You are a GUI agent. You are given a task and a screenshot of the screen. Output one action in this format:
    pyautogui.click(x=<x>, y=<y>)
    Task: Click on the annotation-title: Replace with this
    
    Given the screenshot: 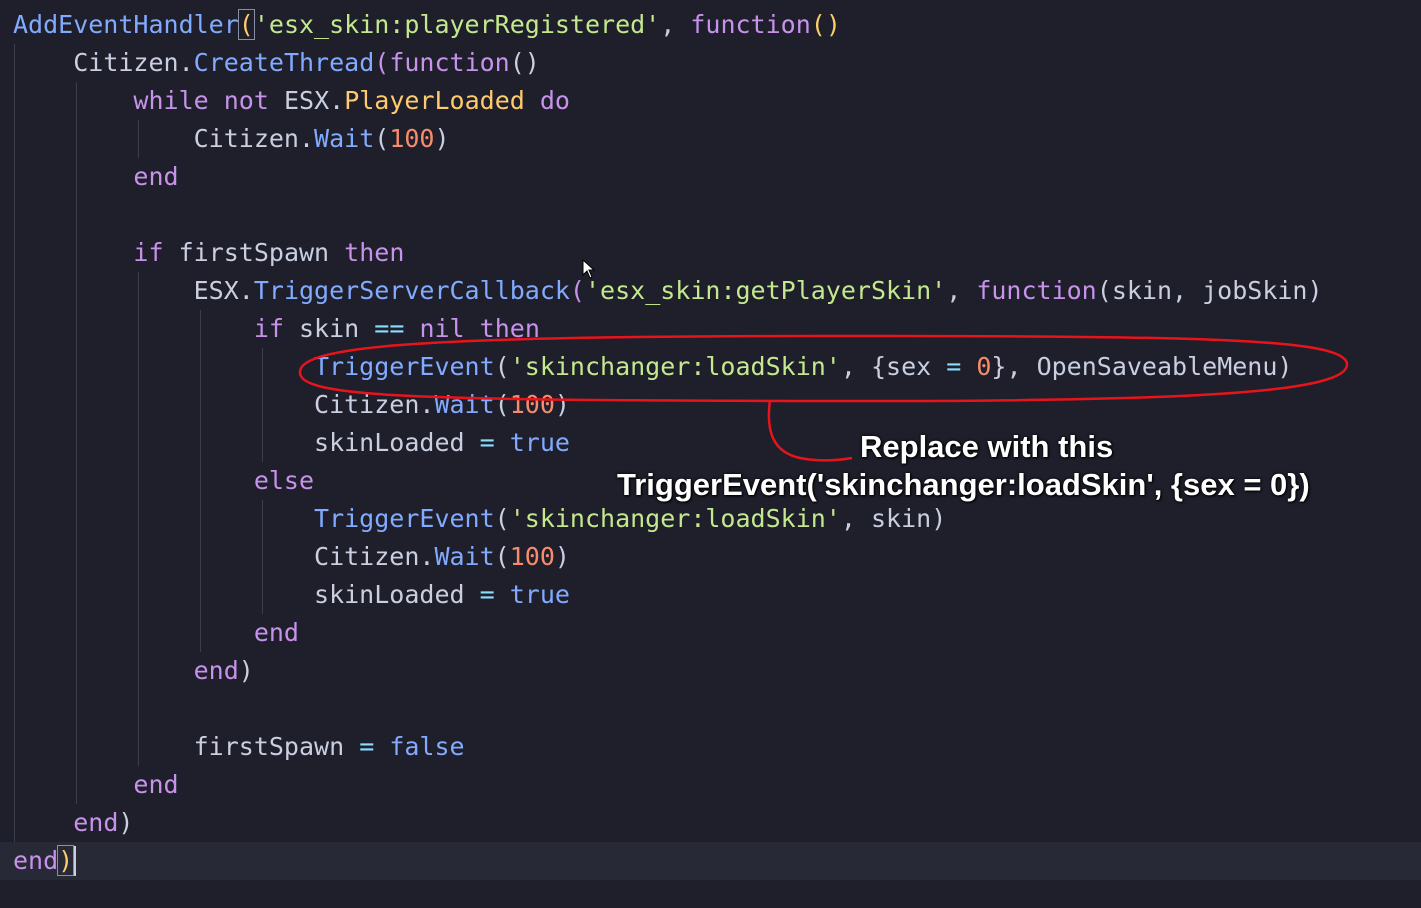 What is the action you would take?
    pyautogui.click(x=987, y=446)
    